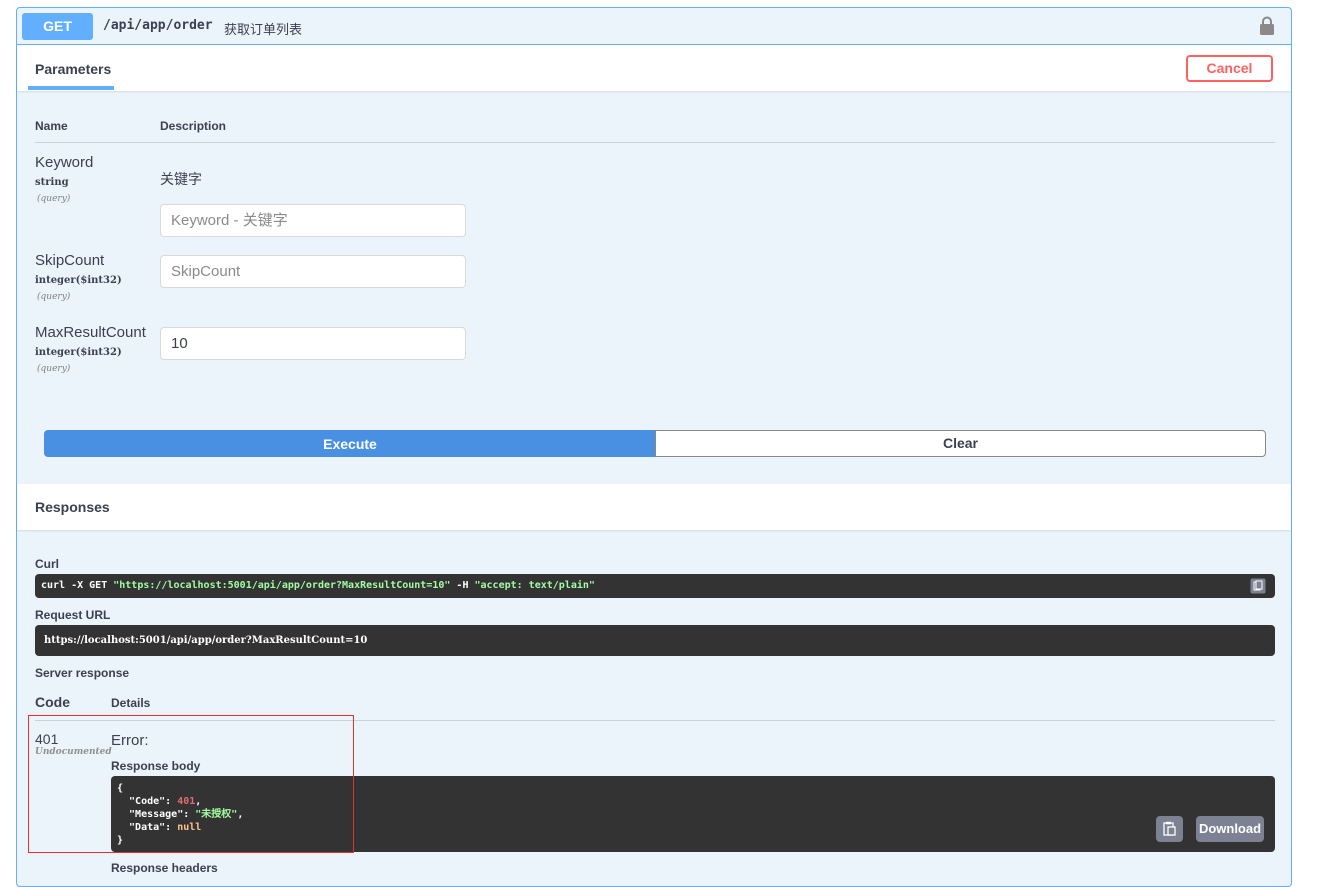  I want to click on parameters-header: Parameters Cancel, so click(654, 68).